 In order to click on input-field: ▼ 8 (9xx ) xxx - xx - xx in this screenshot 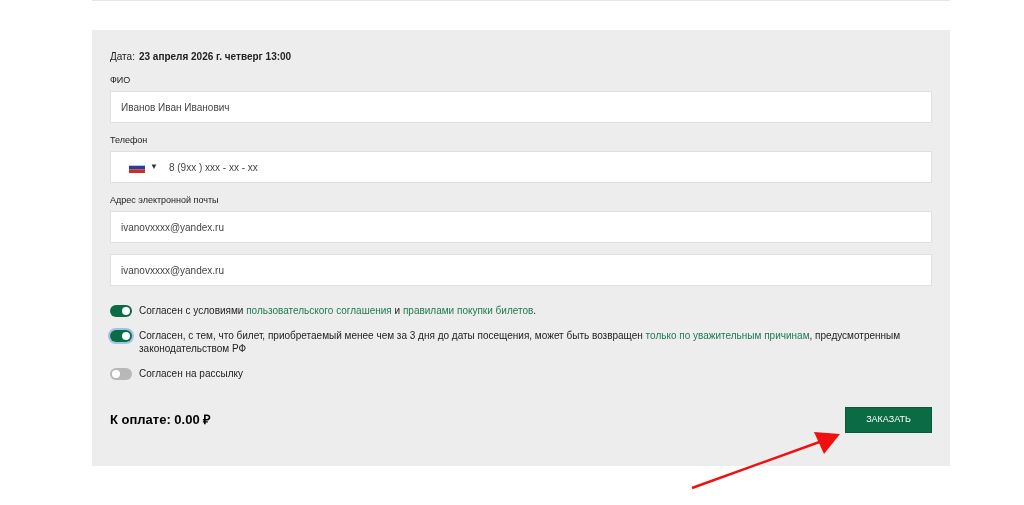, I will do `click(521, 167)`.